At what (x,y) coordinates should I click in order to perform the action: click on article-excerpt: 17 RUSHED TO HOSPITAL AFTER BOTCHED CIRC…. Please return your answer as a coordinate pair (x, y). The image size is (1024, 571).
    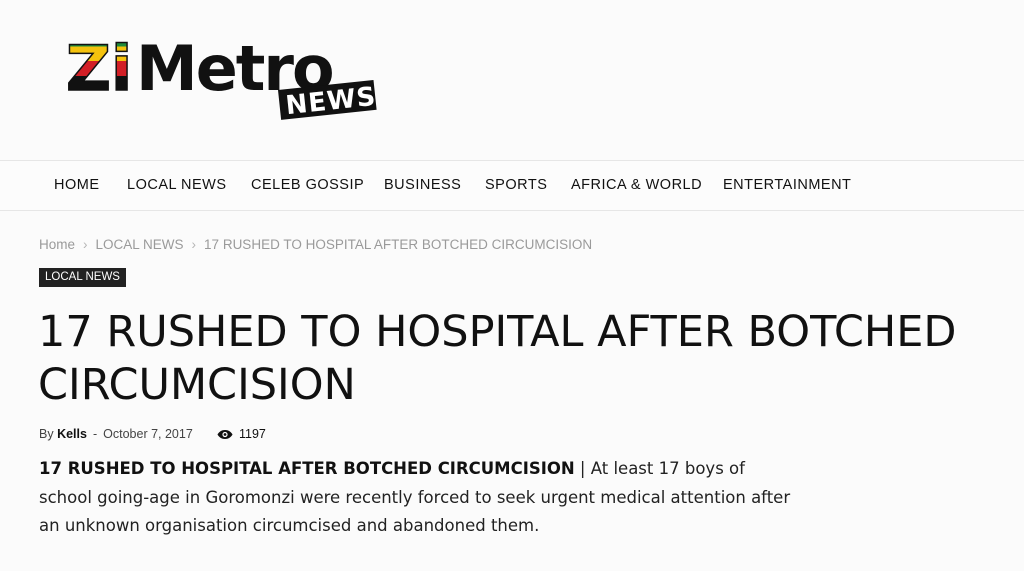
    Looking at the image, I should click on (419, 498).